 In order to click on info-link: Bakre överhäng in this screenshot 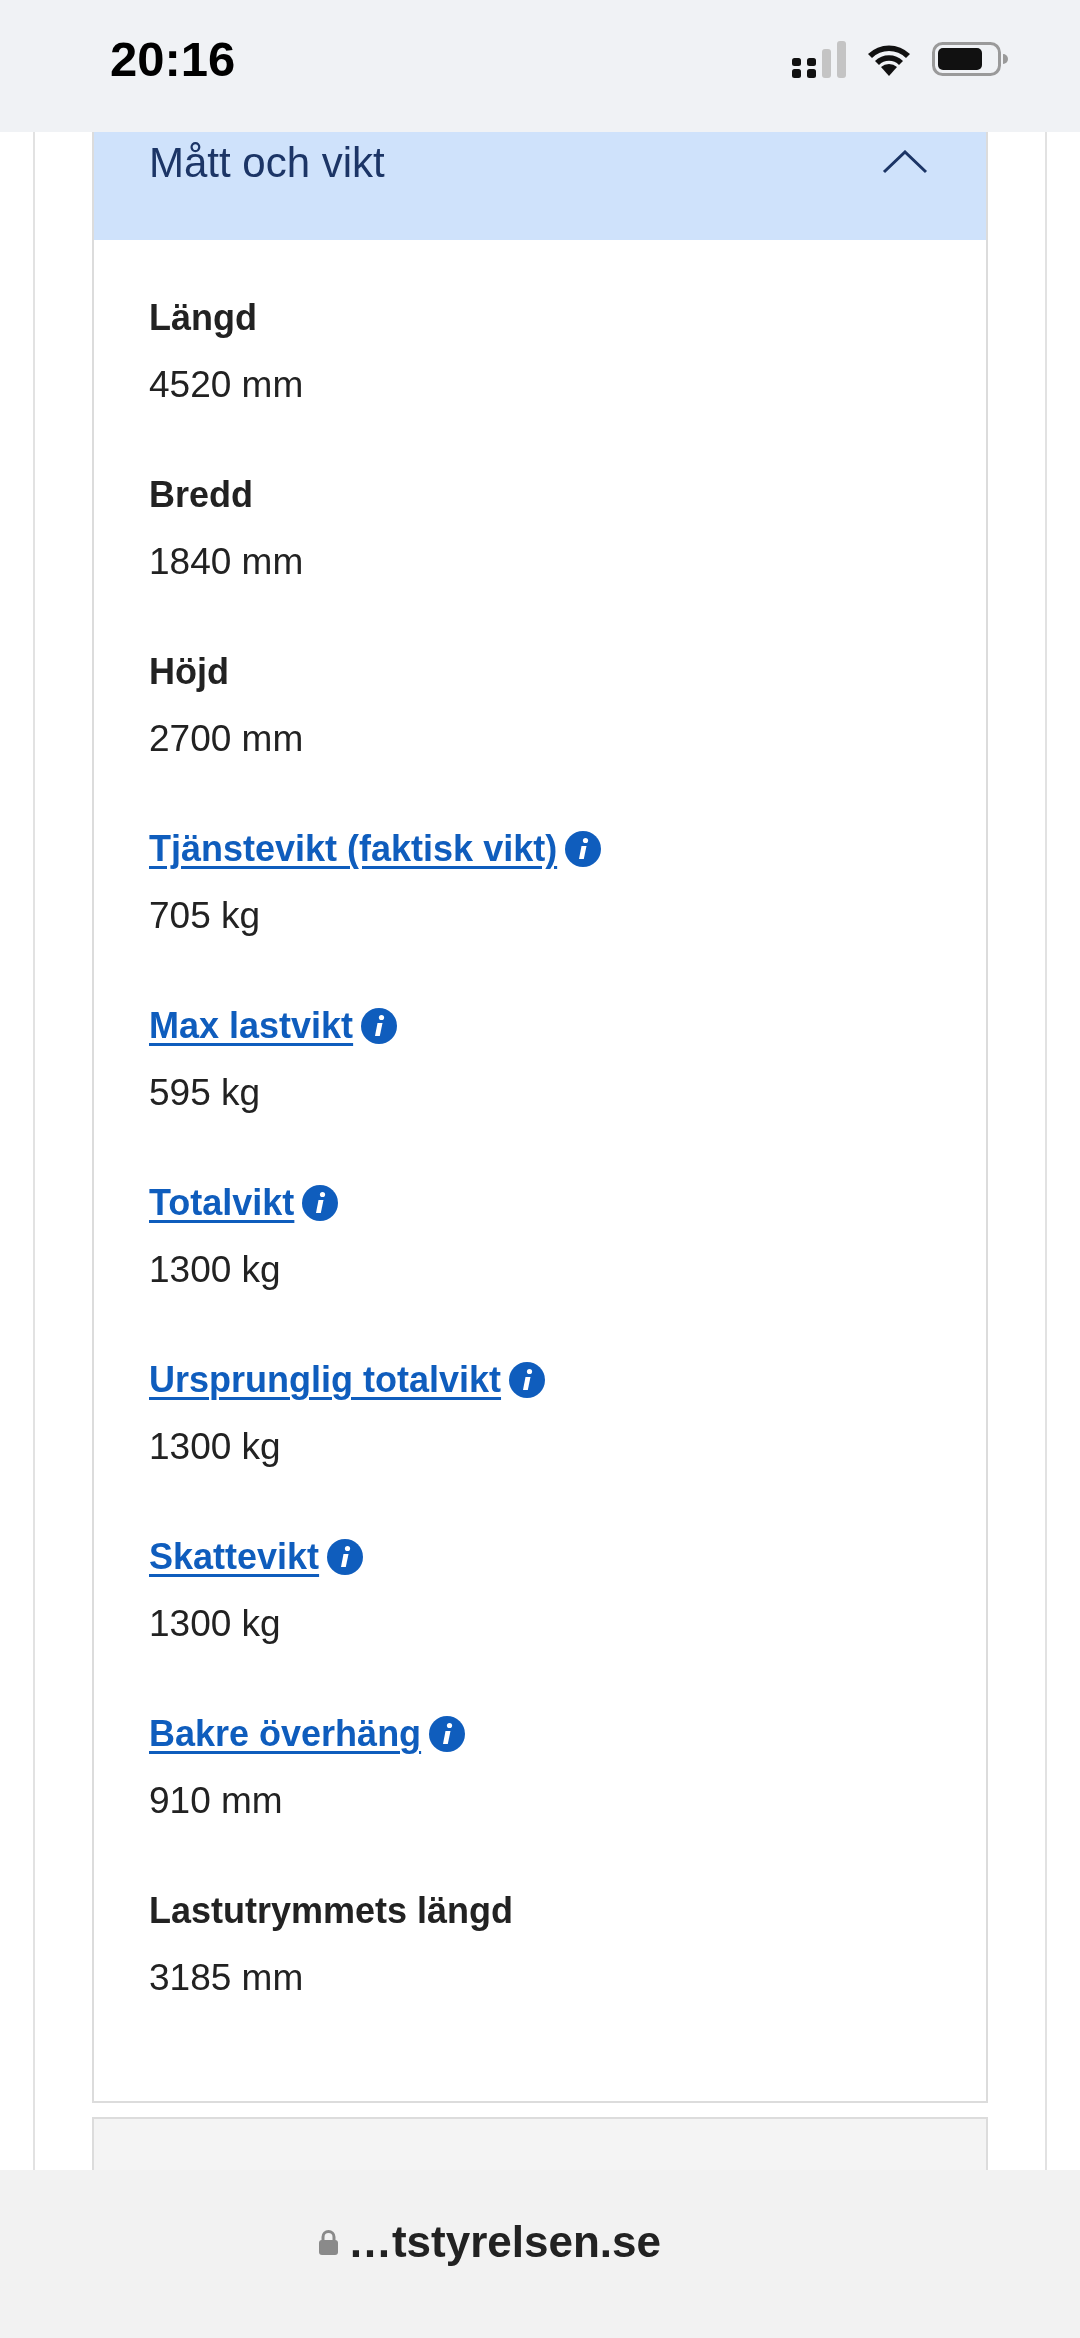, I will do `click(285, 1734)`.